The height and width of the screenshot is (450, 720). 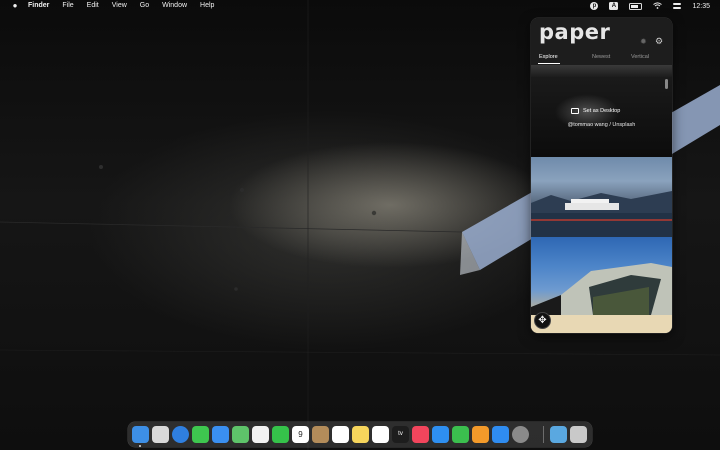 What do you see at coordinates (180, 434) in the screenshot?
I see `safari-icon` at bounding box center [180, 434].